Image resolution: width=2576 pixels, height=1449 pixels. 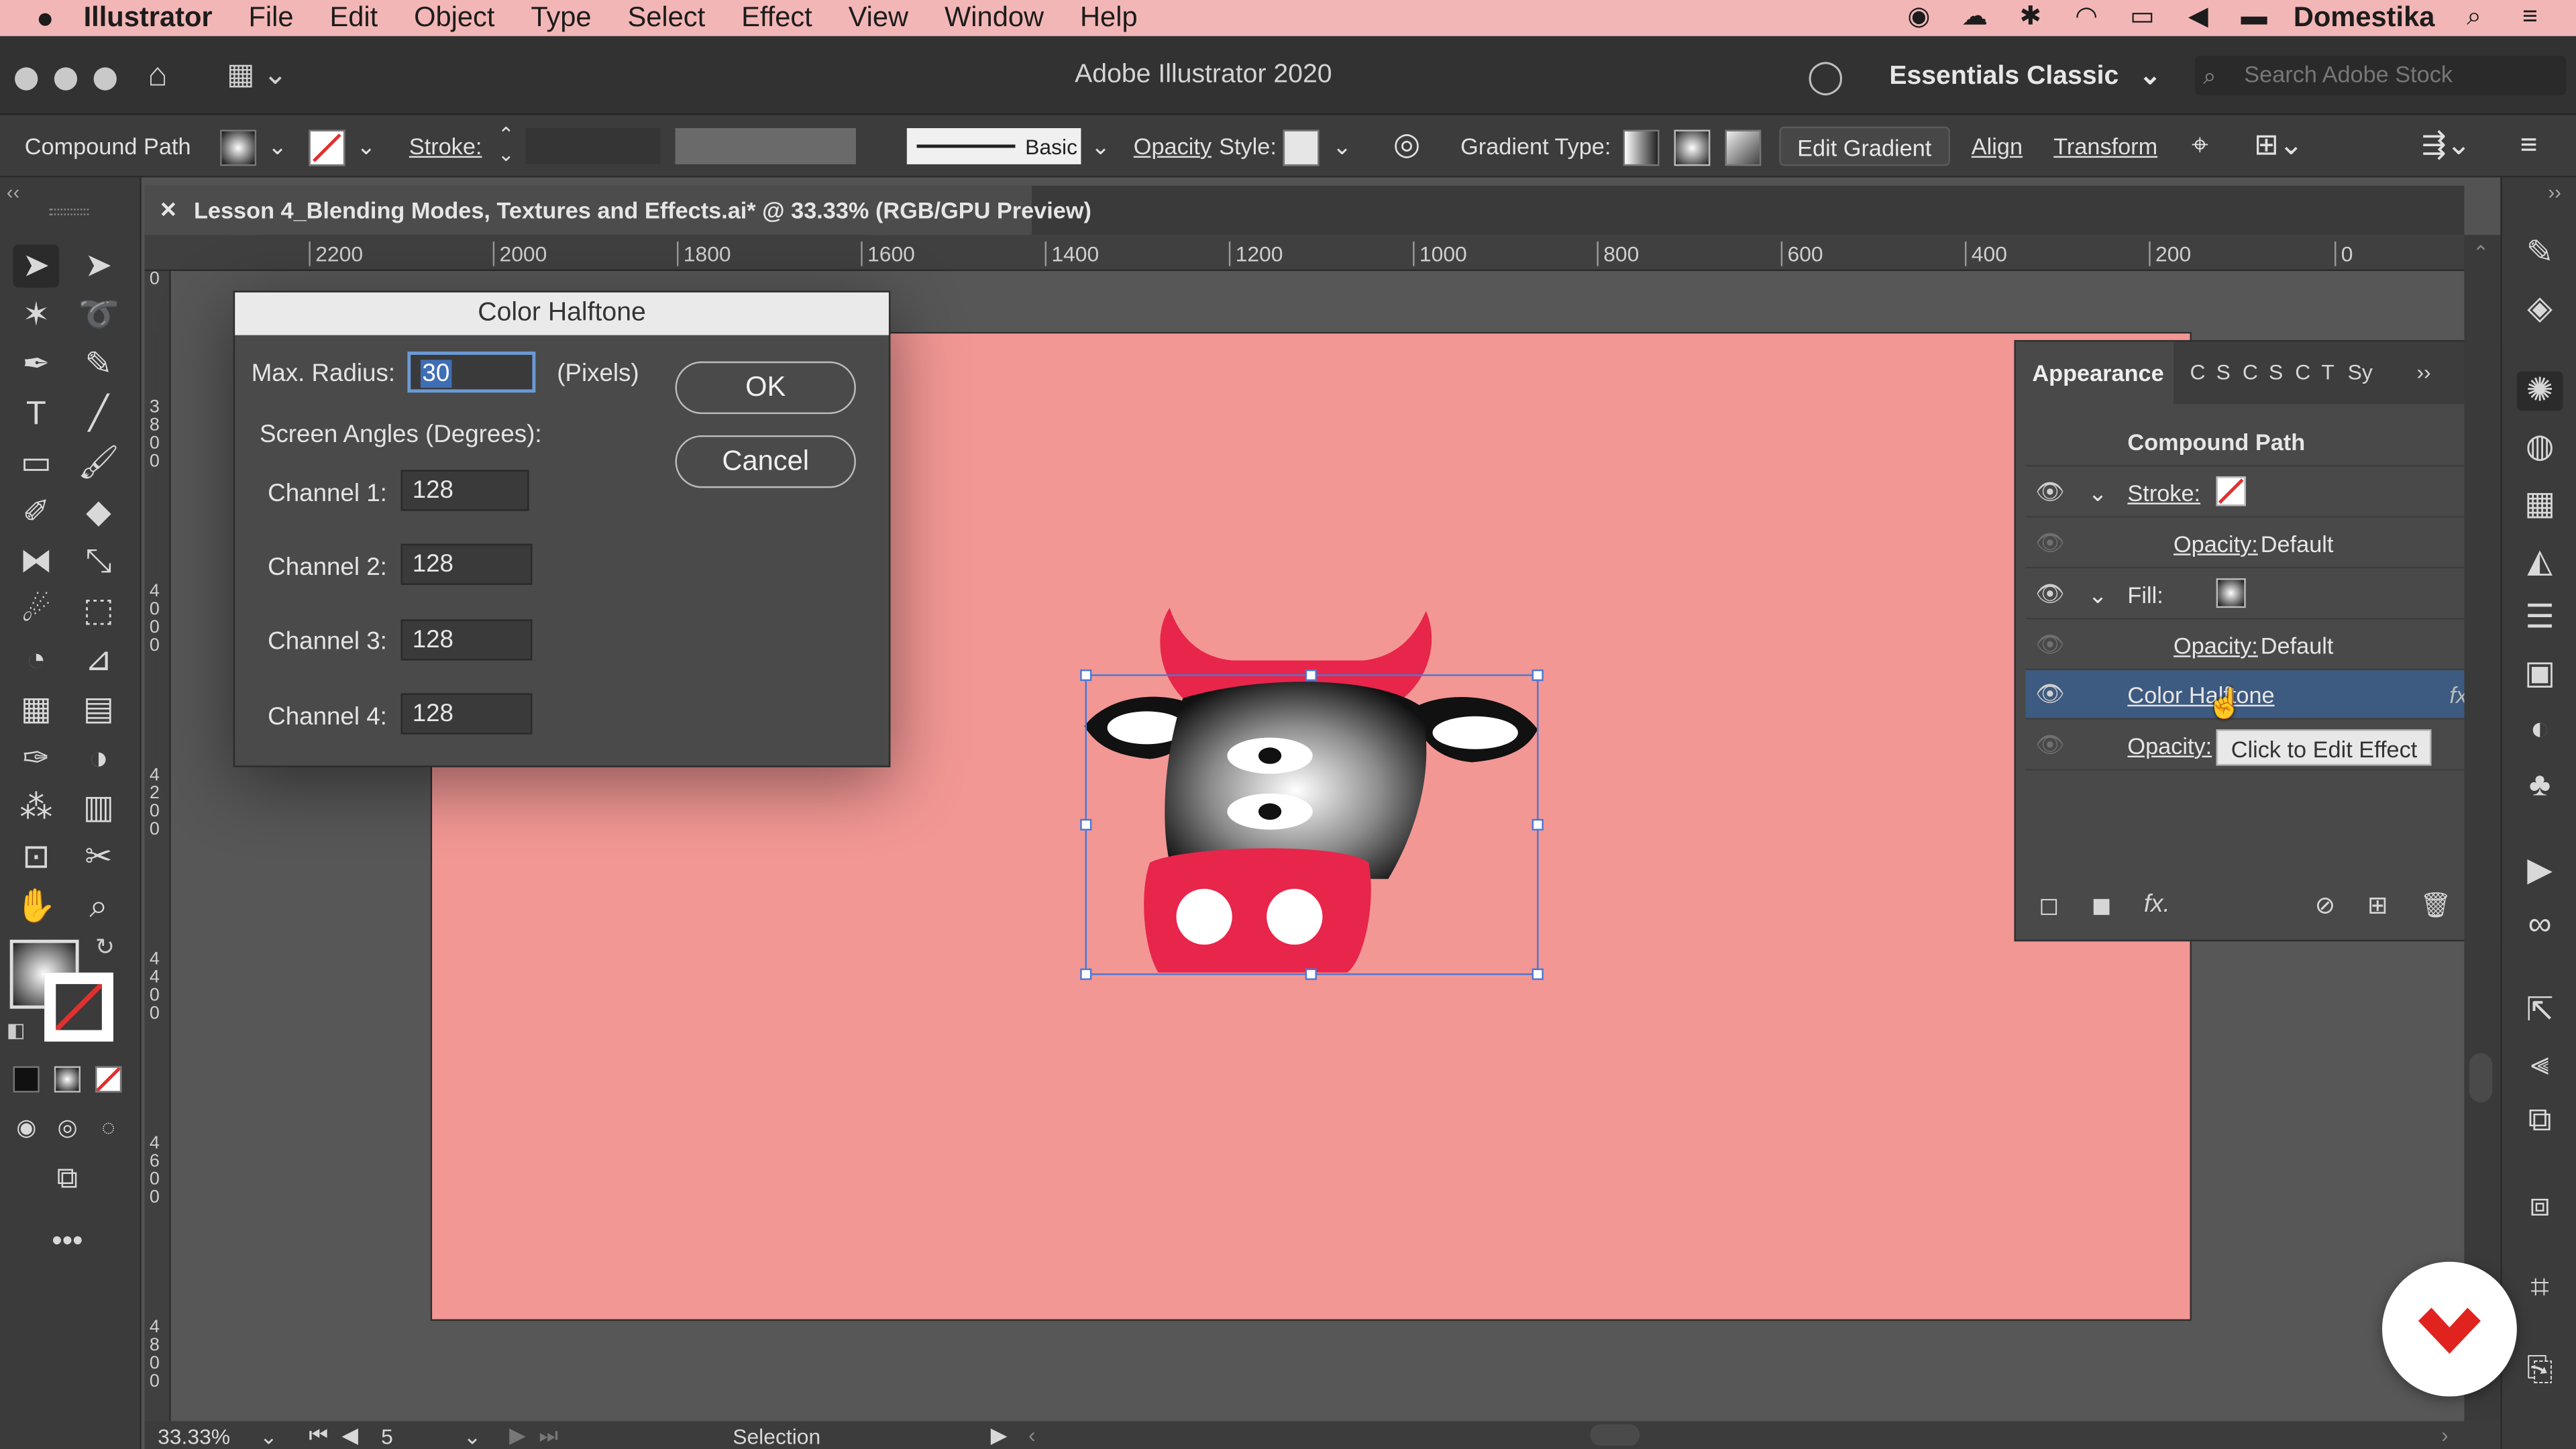 I want to click on tab-collapsed-5: C, so click(x=2302, y=372).